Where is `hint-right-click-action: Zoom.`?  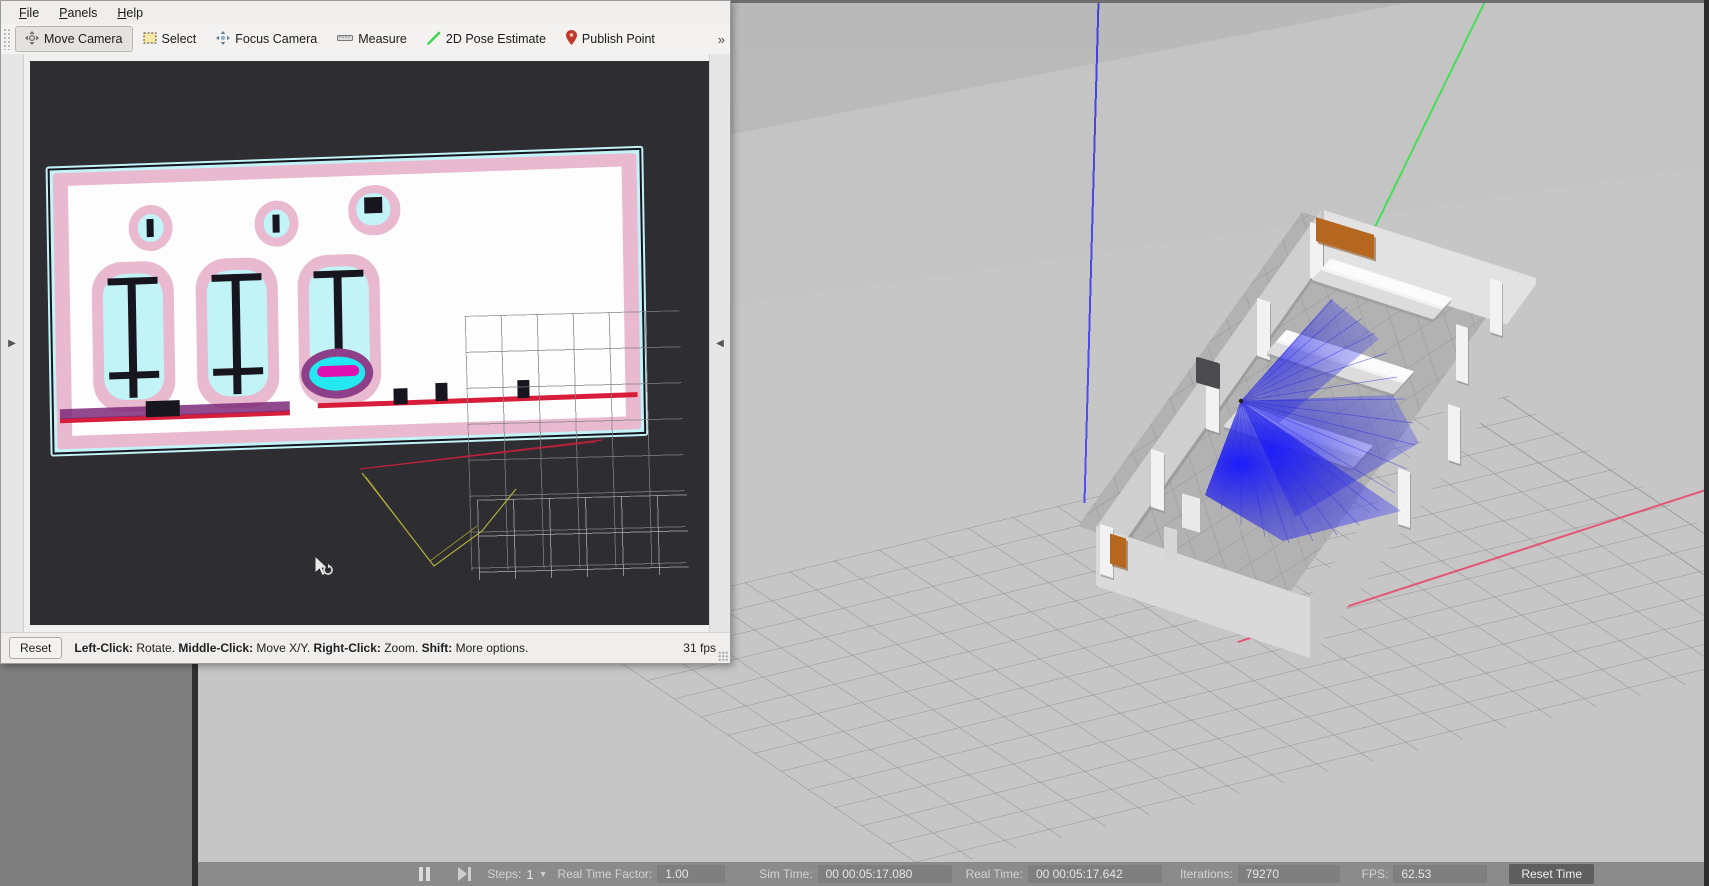 hint-right-click-action: Zoom. is located at coordinates (401, 648).